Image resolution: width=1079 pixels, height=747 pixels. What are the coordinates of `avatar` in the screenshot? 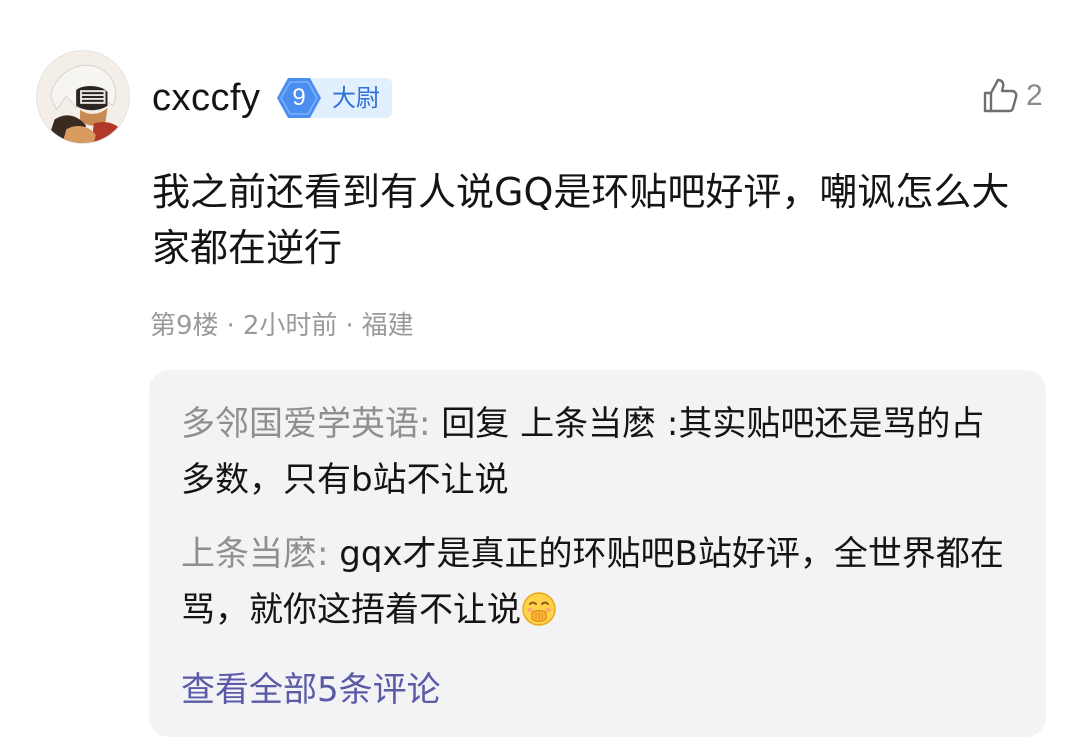 It's located at (83, 97).